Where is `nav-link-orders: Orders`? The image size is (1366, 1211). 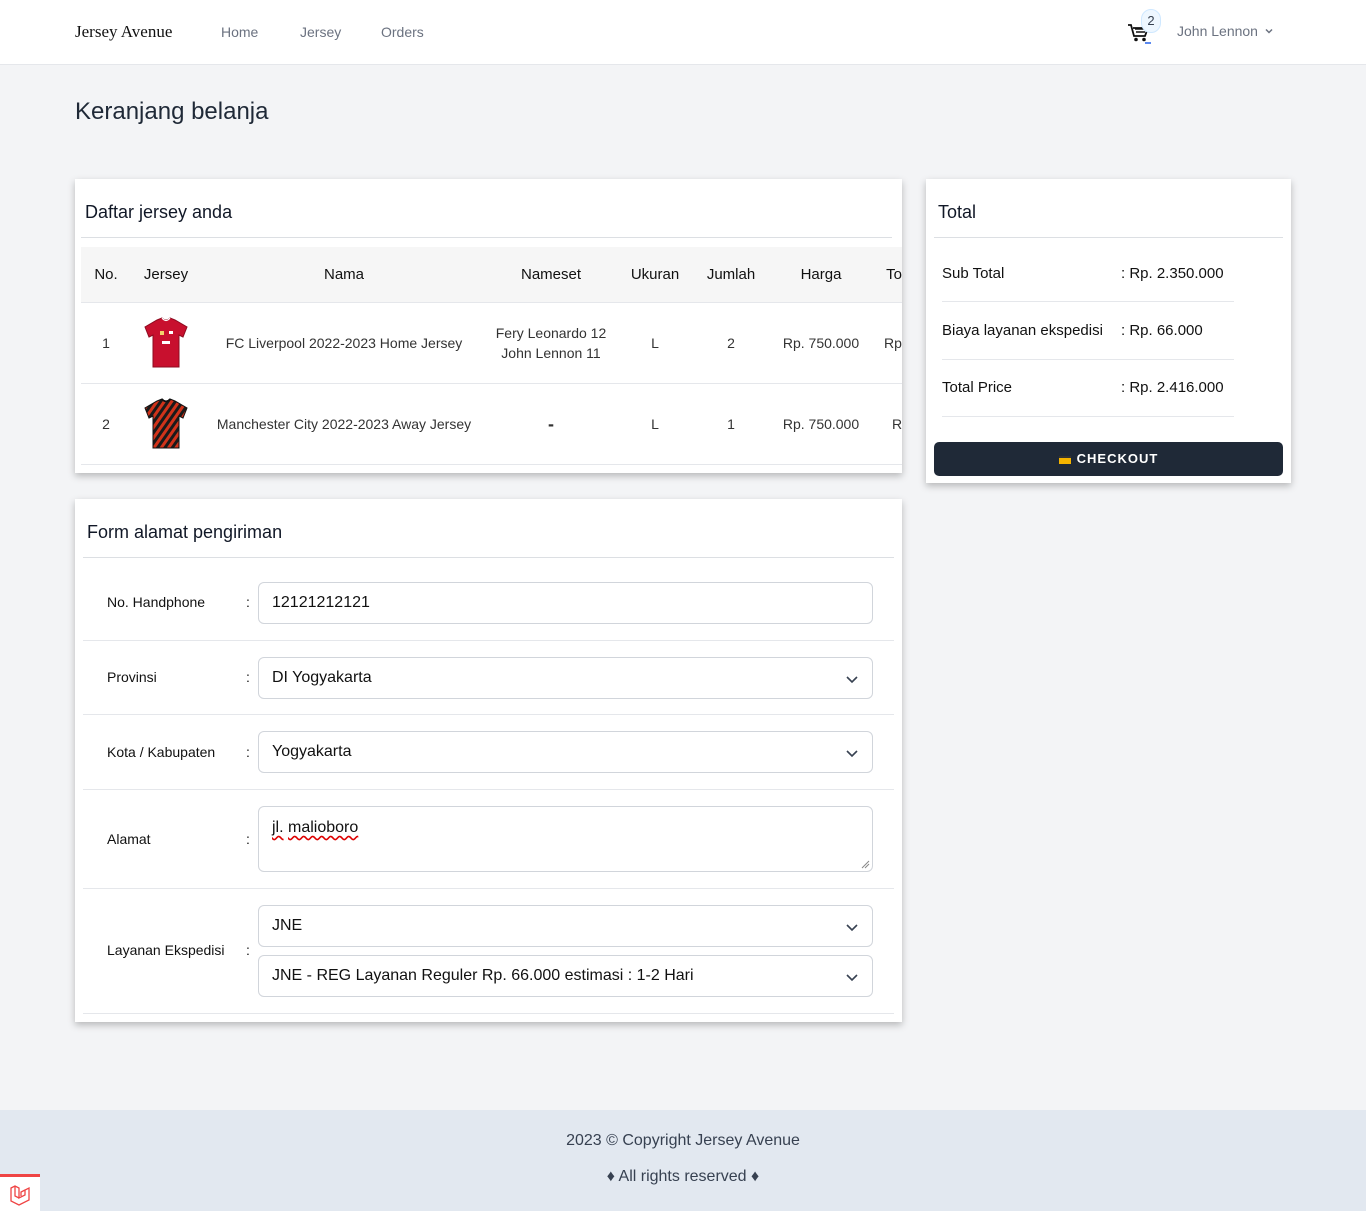
nav-link-orders: Orders is located at coordinates (402, 32).